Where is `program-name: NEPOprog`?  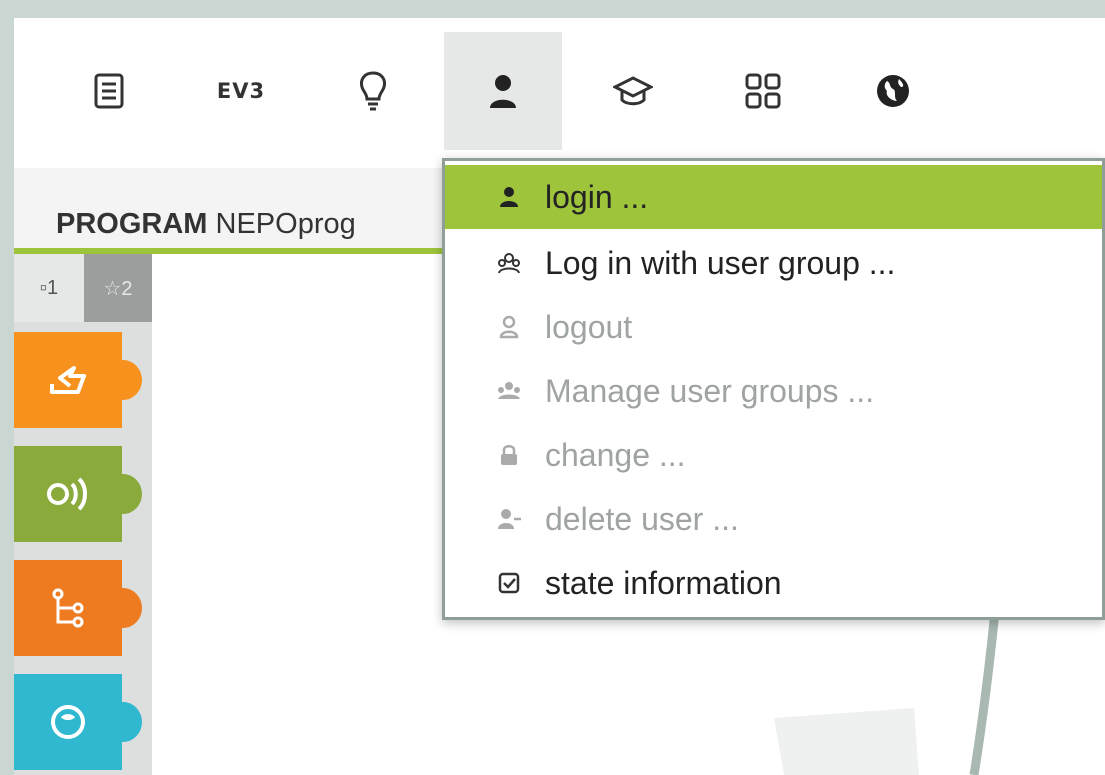
program-name: NEPOprog is located at coordinates (285, 224).